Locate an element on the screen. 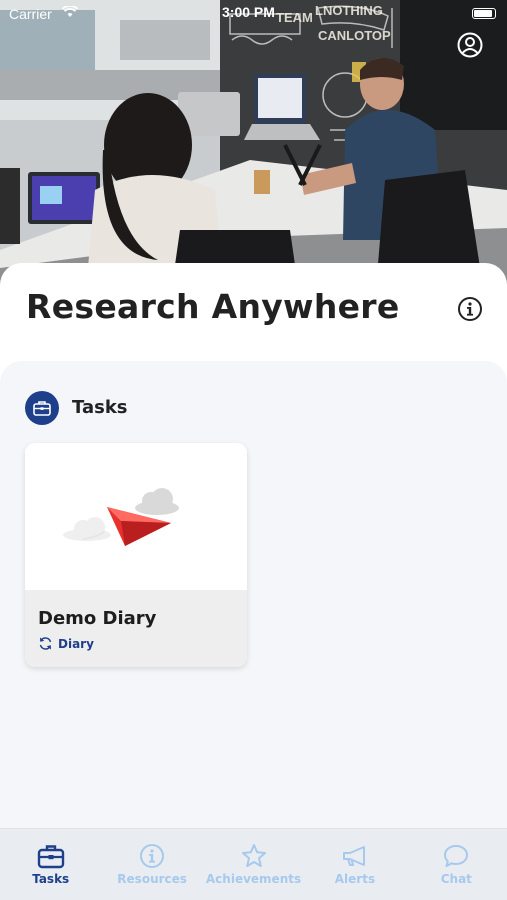  tab-achievements: Achievements is located at coordinates (253, 864).